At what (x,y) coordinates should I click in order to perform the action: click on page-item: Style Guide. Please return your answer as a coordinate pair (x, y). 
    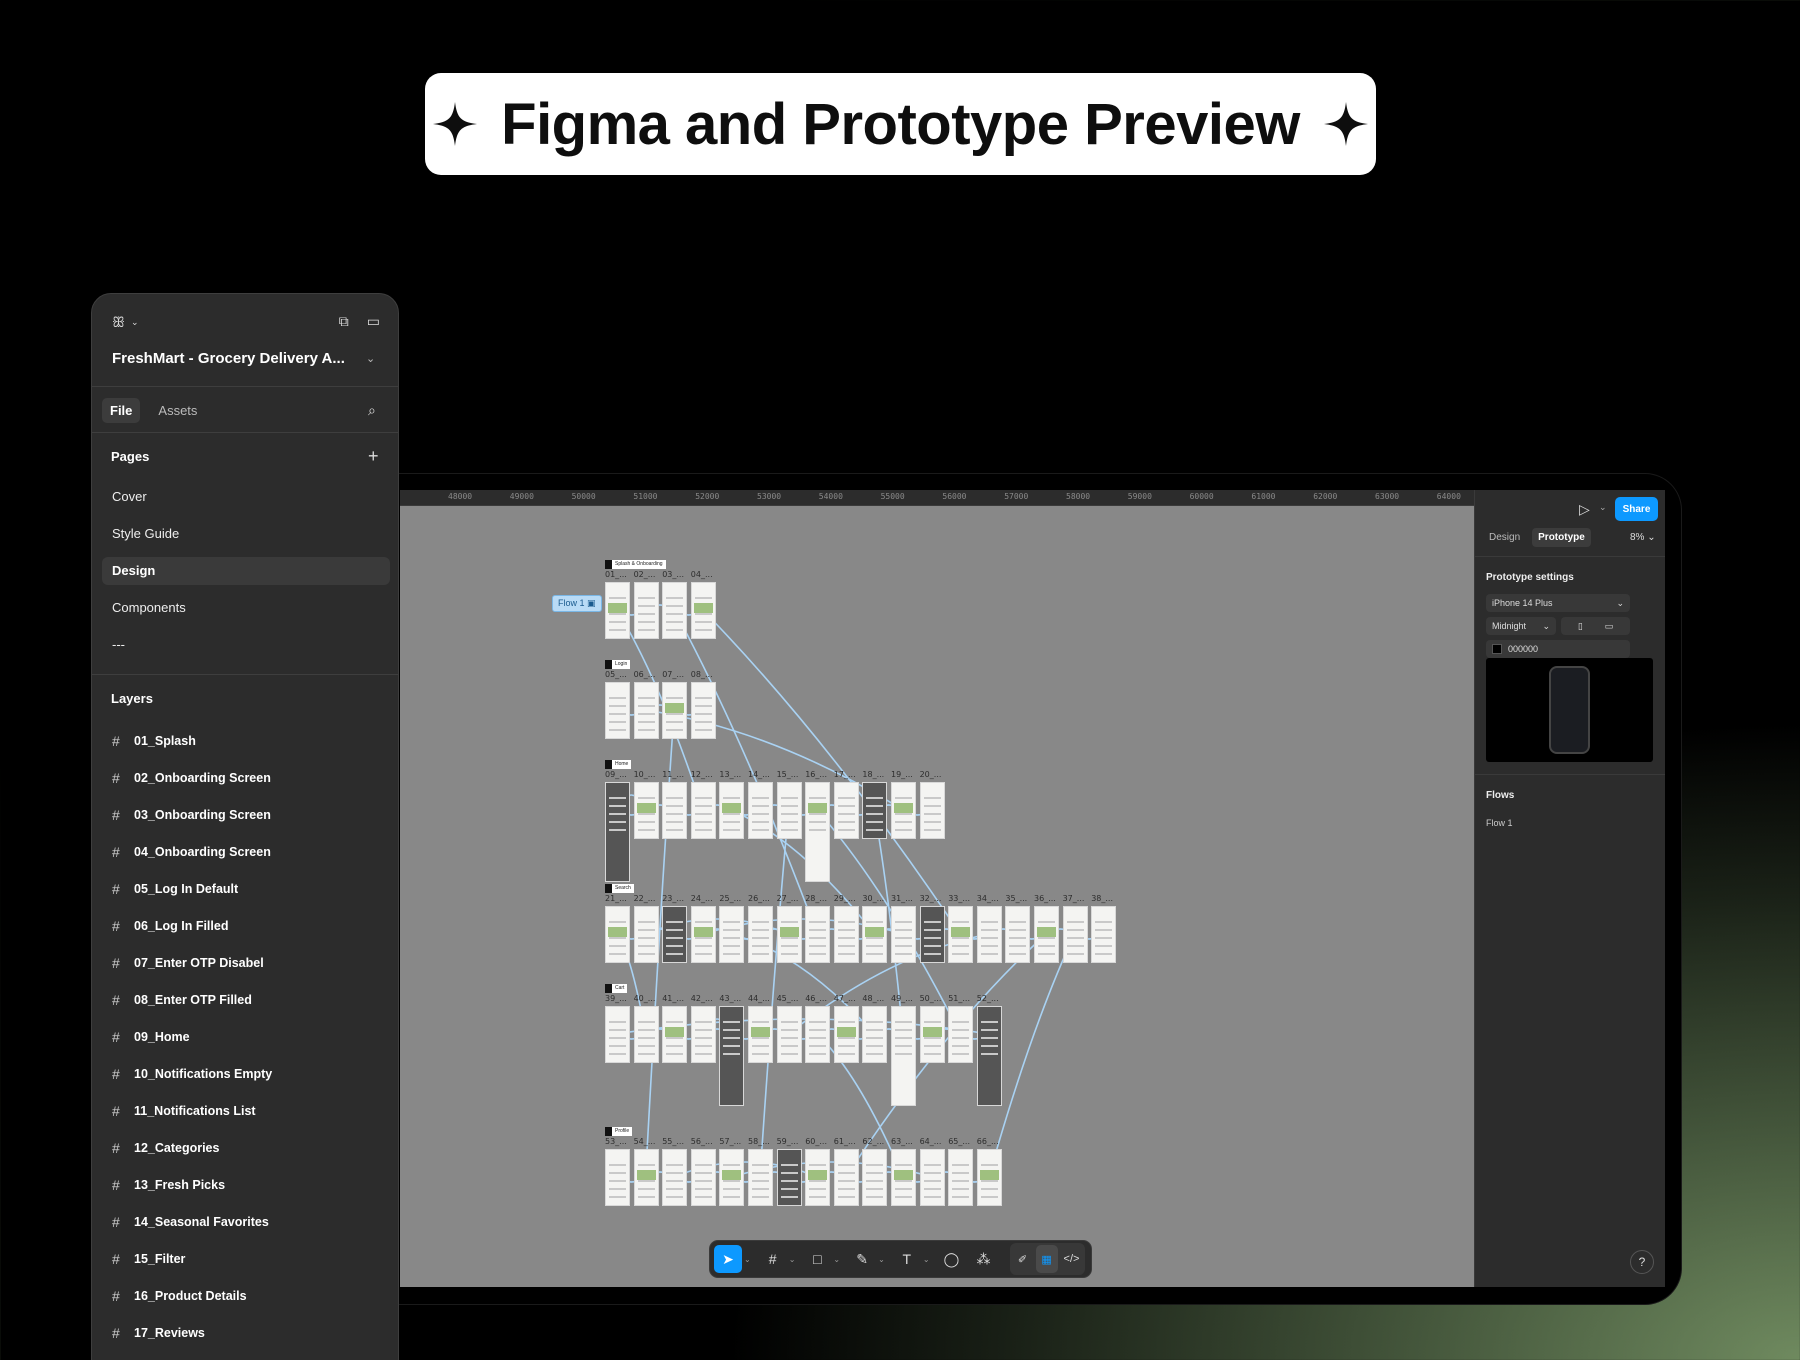
    Looking at the image, I should click on (246, 534).